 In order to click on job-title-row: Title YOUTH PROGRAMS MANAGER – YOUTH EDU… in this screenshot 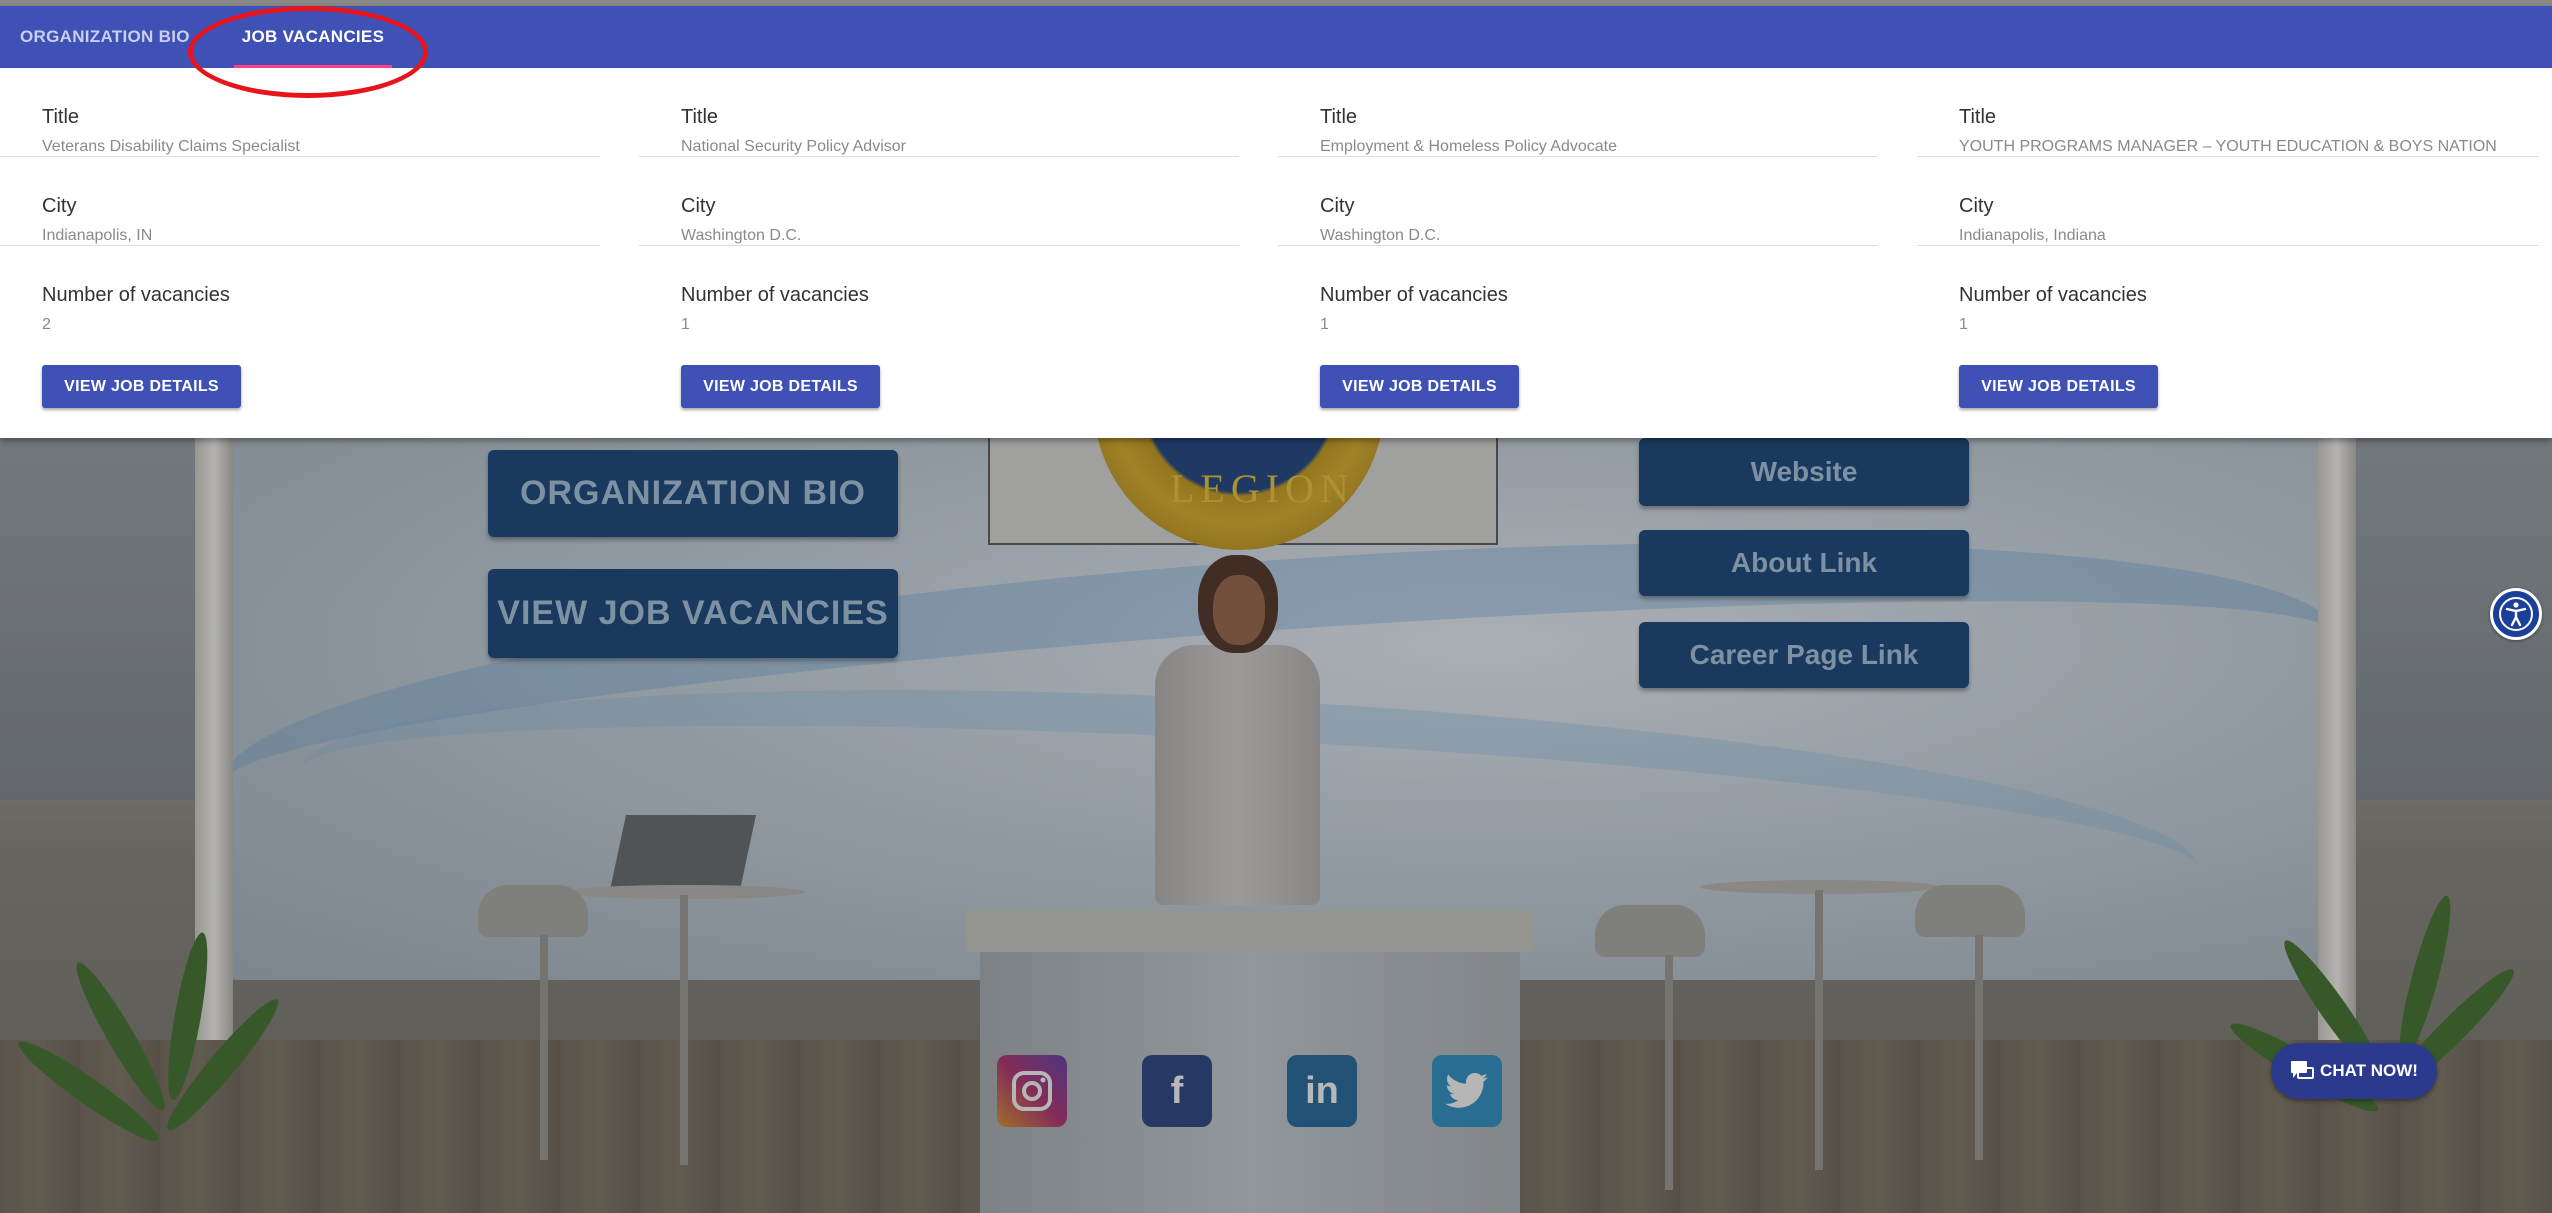, I will do `click(2228, 112)`.